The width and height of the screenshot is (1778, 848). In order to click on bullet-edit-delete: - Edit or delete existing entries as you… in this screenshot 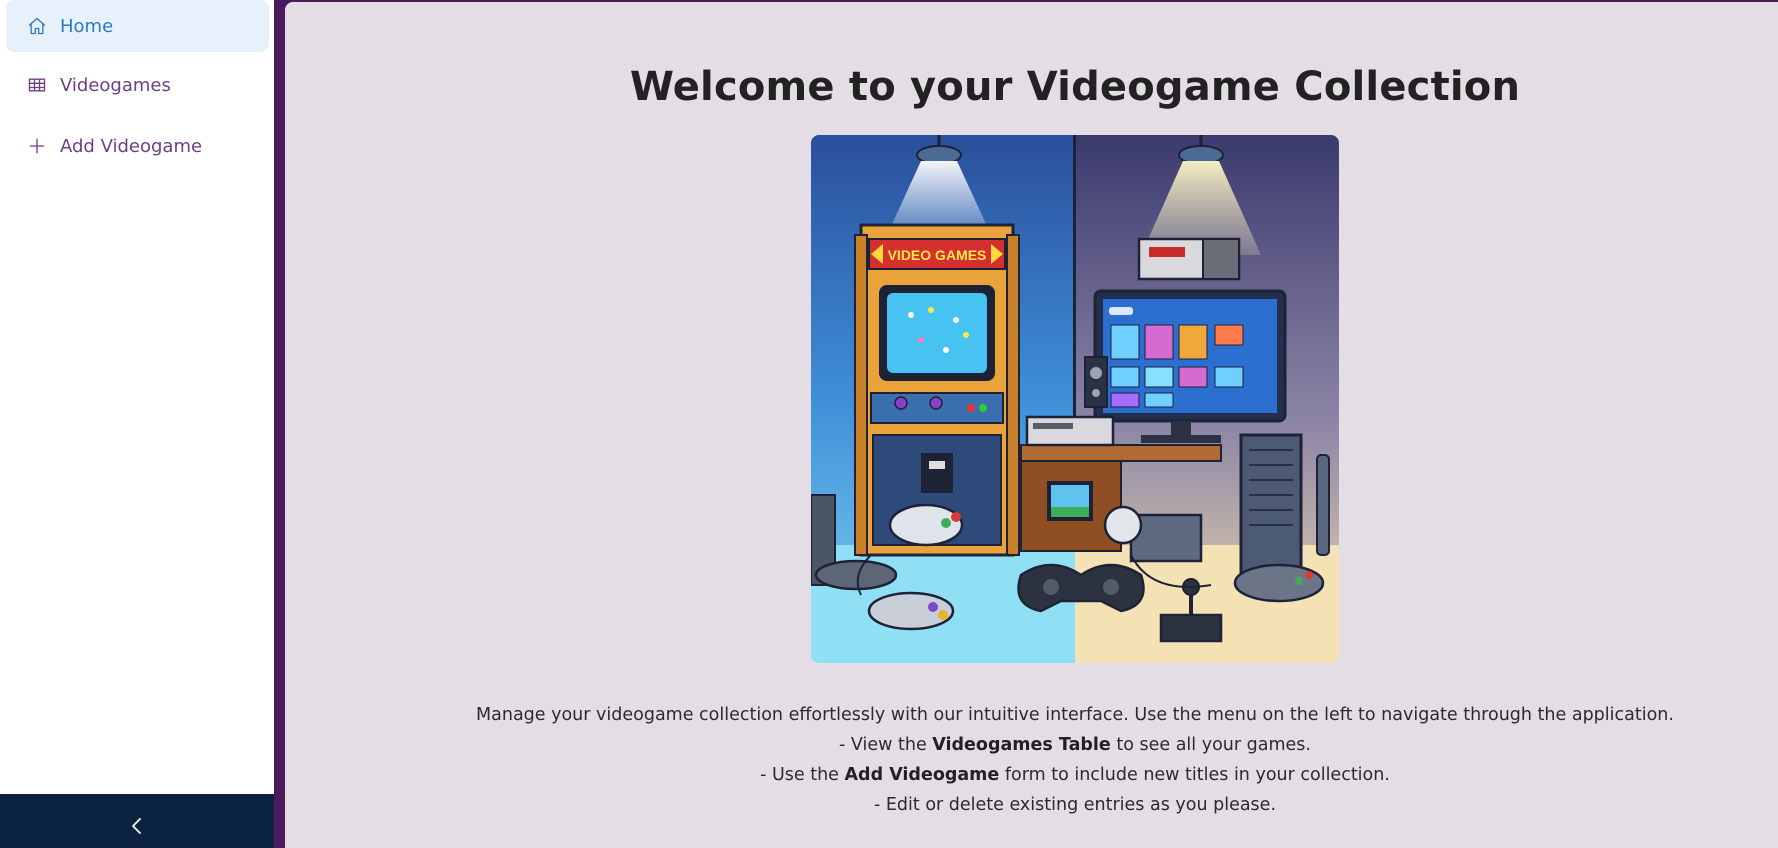, I will do `click(1031, 805)`.